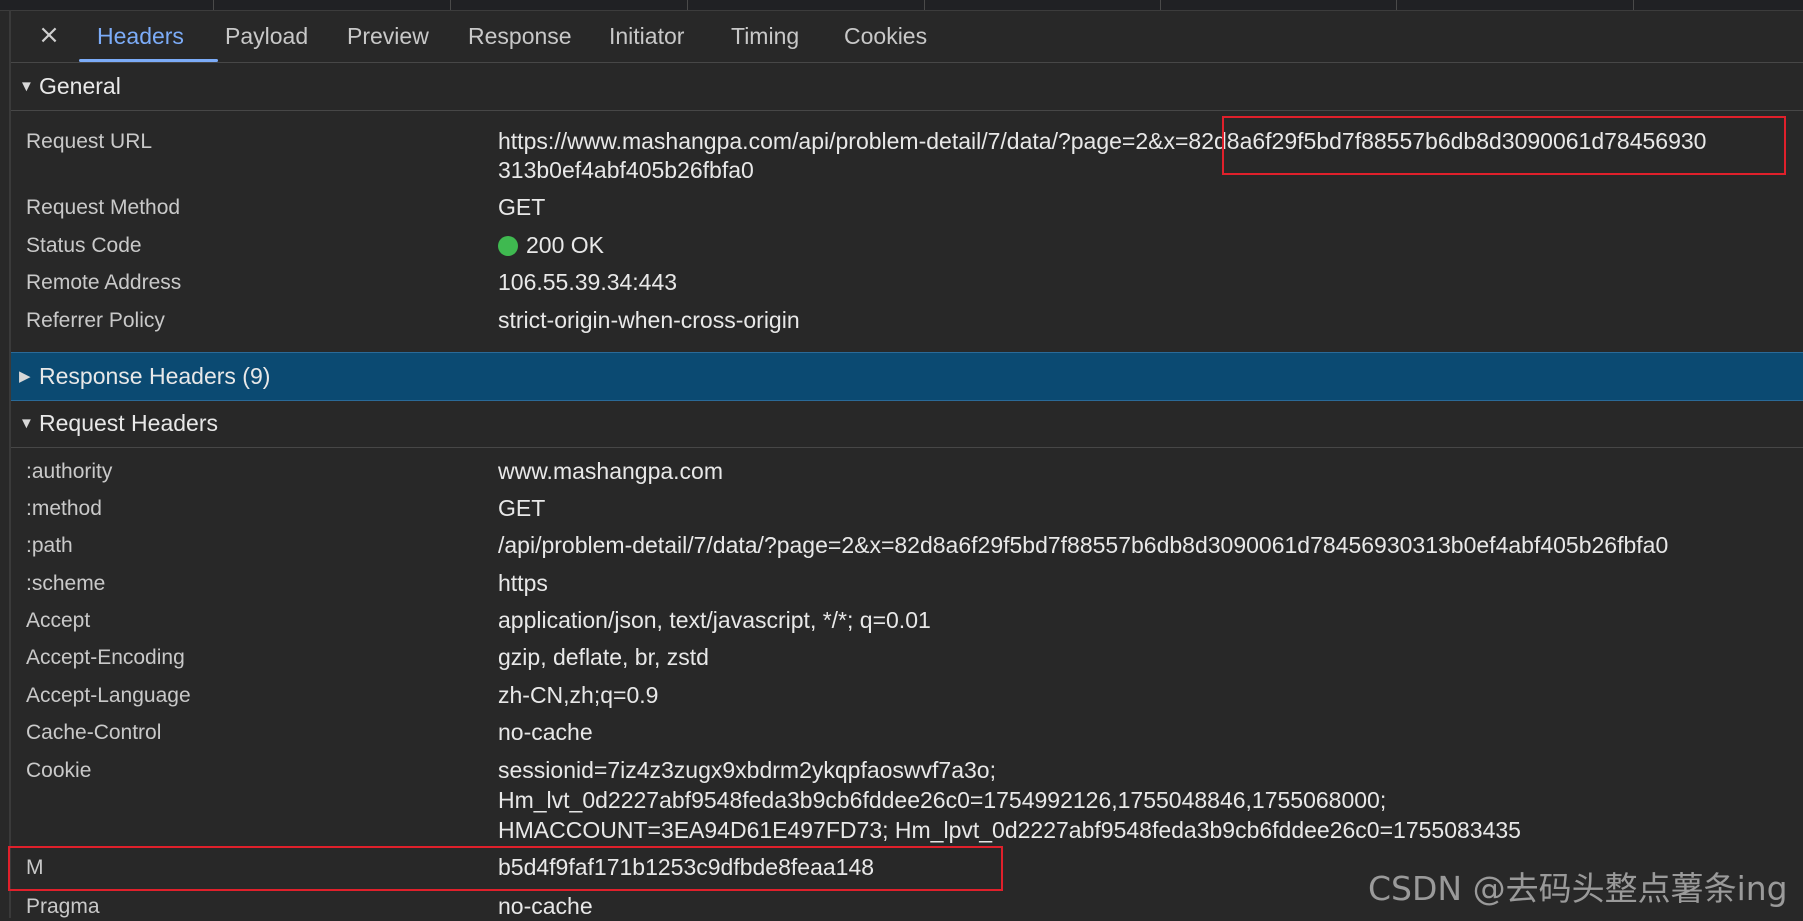 The height and width of the screenshot is (921, 1803). Describe the element at coordinates (84, 245) in the screenshot. I see `status-code-label: Status Code` at that location.